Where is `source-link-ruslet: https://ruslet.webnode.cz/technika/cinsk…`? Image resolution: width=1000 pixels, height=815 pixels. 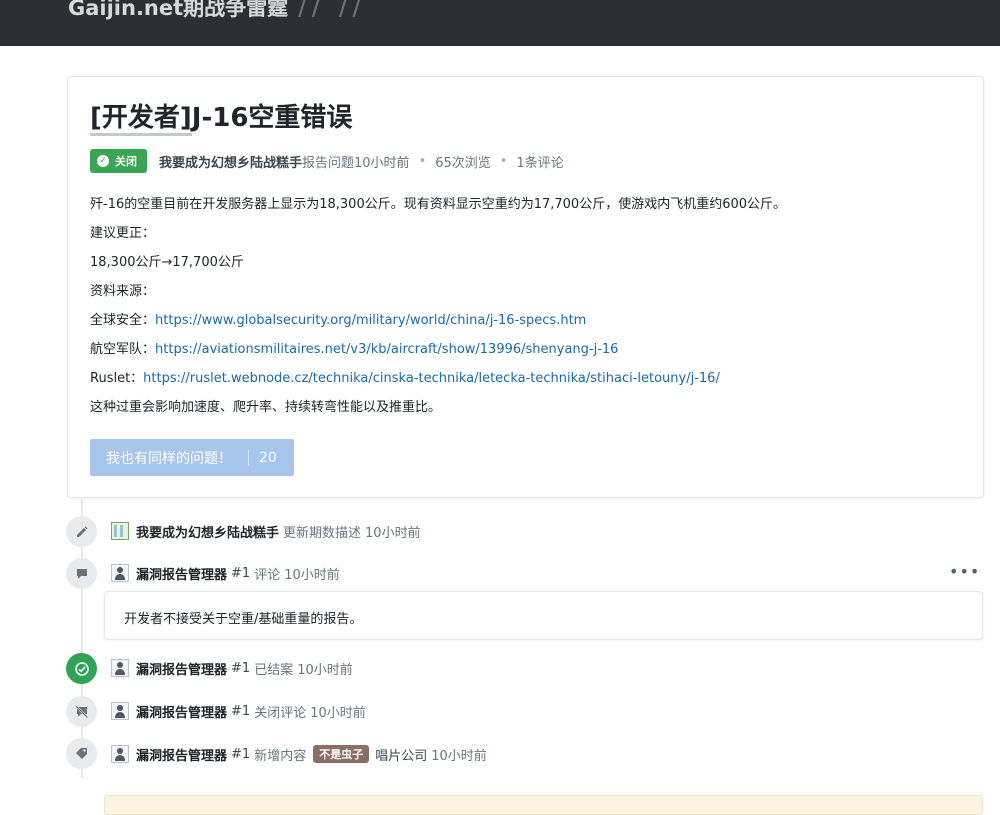
source-link-ruslet: https://ruslet.webnode.cz/technika/cinsk… is located at coordinates (431, 378).